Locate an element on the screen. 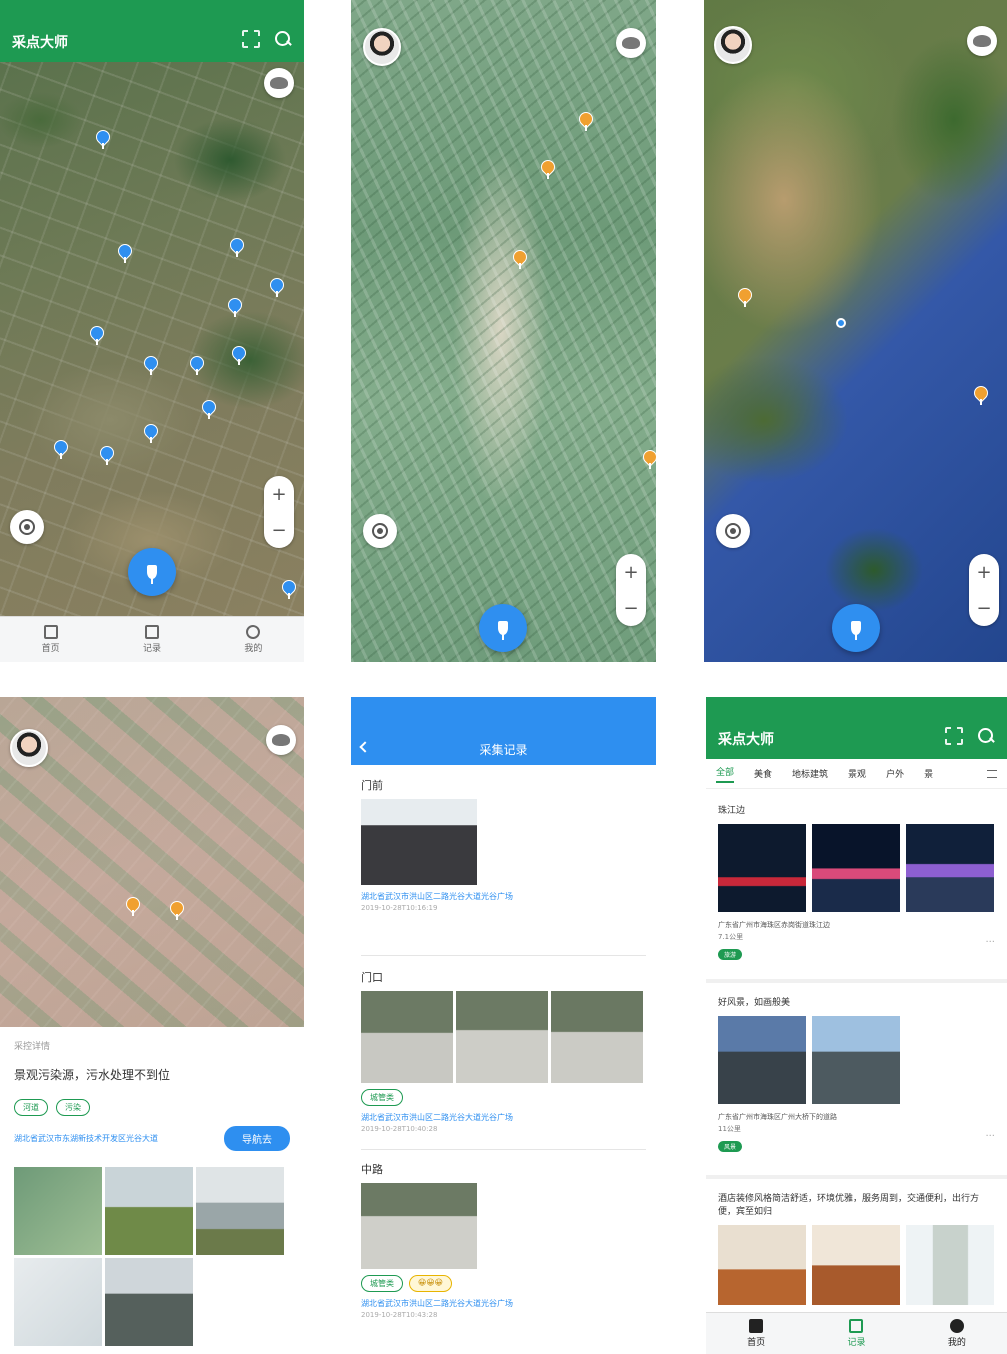 The width and height of the screenshot is (1007, 1354). card-address: 广东省广州市海珠区赤岗街道珠江边 is located at coordinates (774, 925).